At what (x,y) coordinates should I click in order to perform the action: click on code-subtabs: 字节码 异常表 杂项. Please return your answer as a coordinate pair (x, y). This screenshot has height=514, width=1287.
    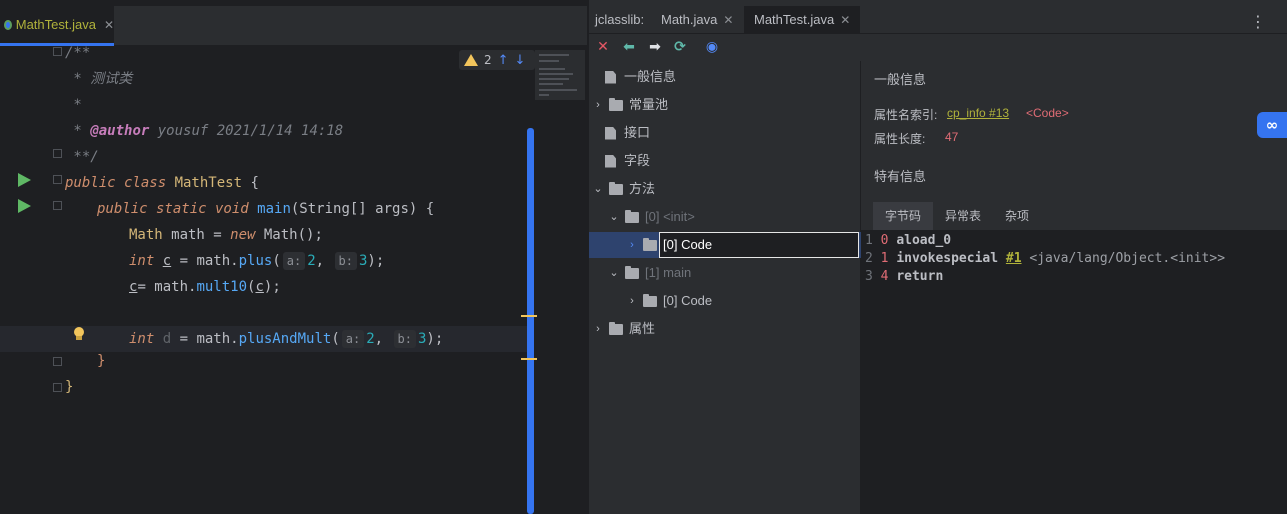
    Looking at the image, I should click on (957, 216).